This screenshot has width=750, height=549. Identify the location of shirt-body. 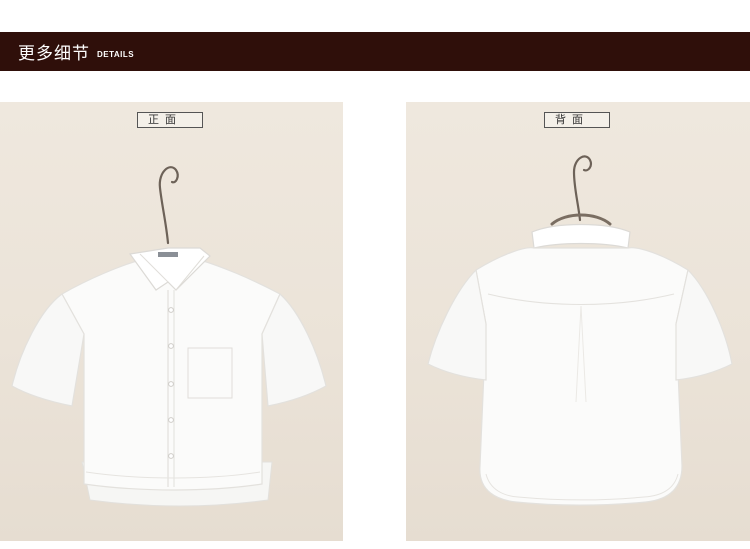
(582, 376).